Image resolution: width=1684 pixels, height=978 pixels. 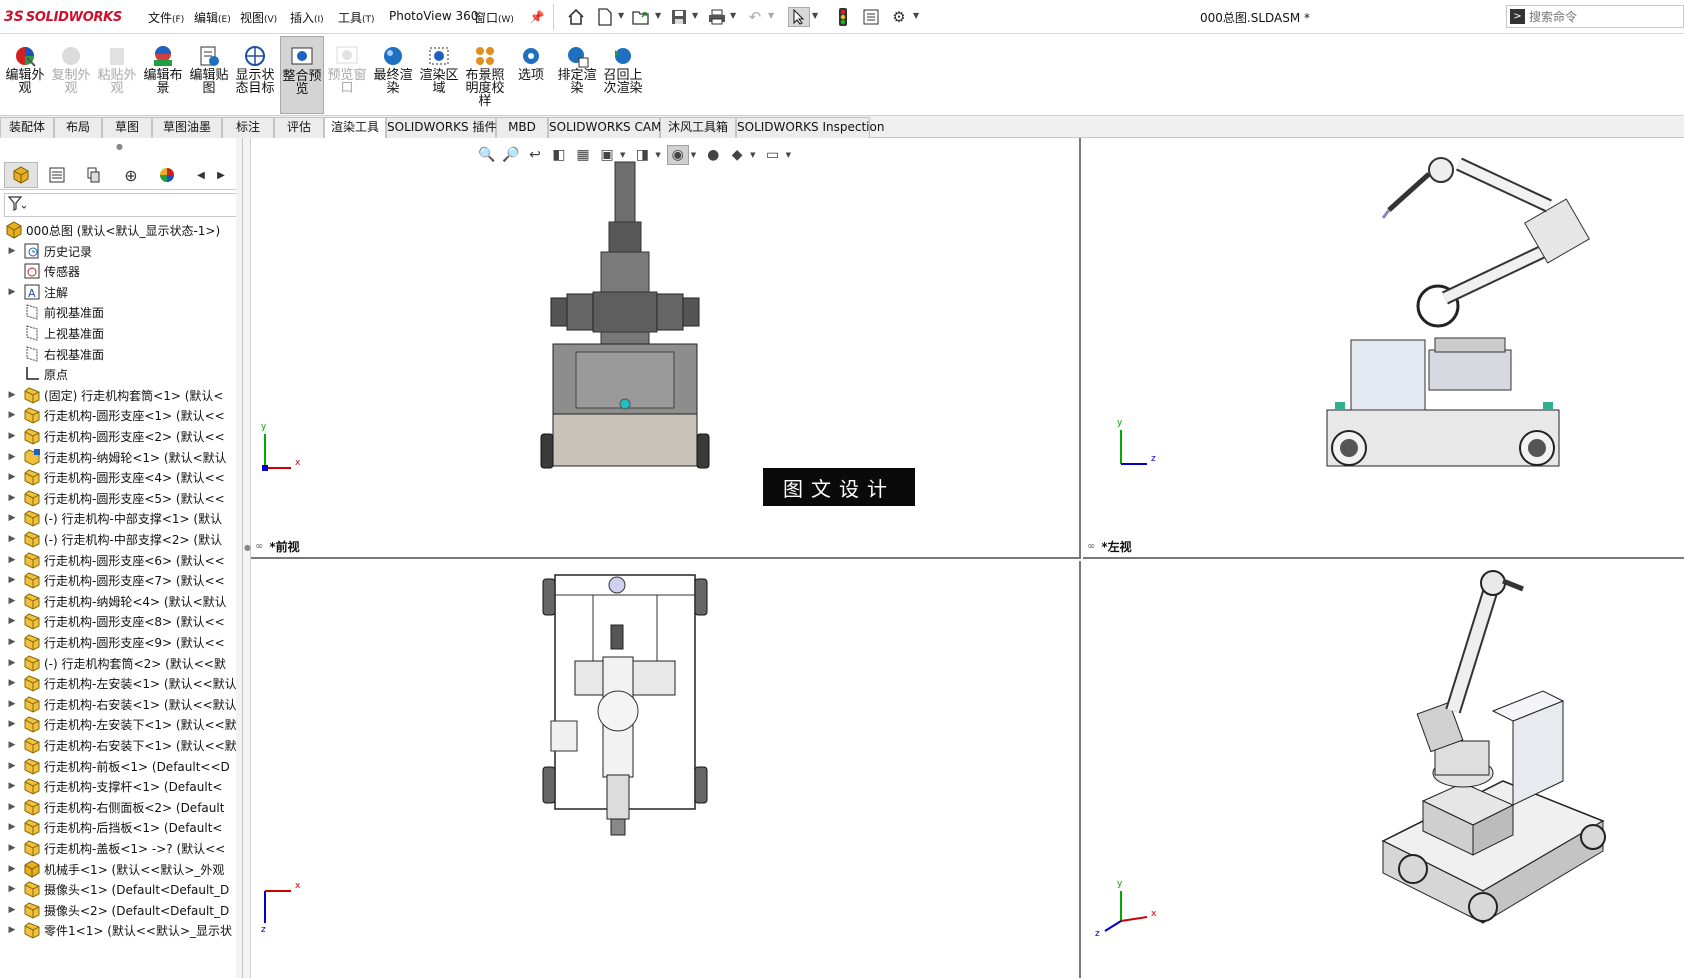 What do you see at coordinates (698, 127) in the screenshot?
I see `tab-10: 沐风工具箱` at bounding box center [698, 127].